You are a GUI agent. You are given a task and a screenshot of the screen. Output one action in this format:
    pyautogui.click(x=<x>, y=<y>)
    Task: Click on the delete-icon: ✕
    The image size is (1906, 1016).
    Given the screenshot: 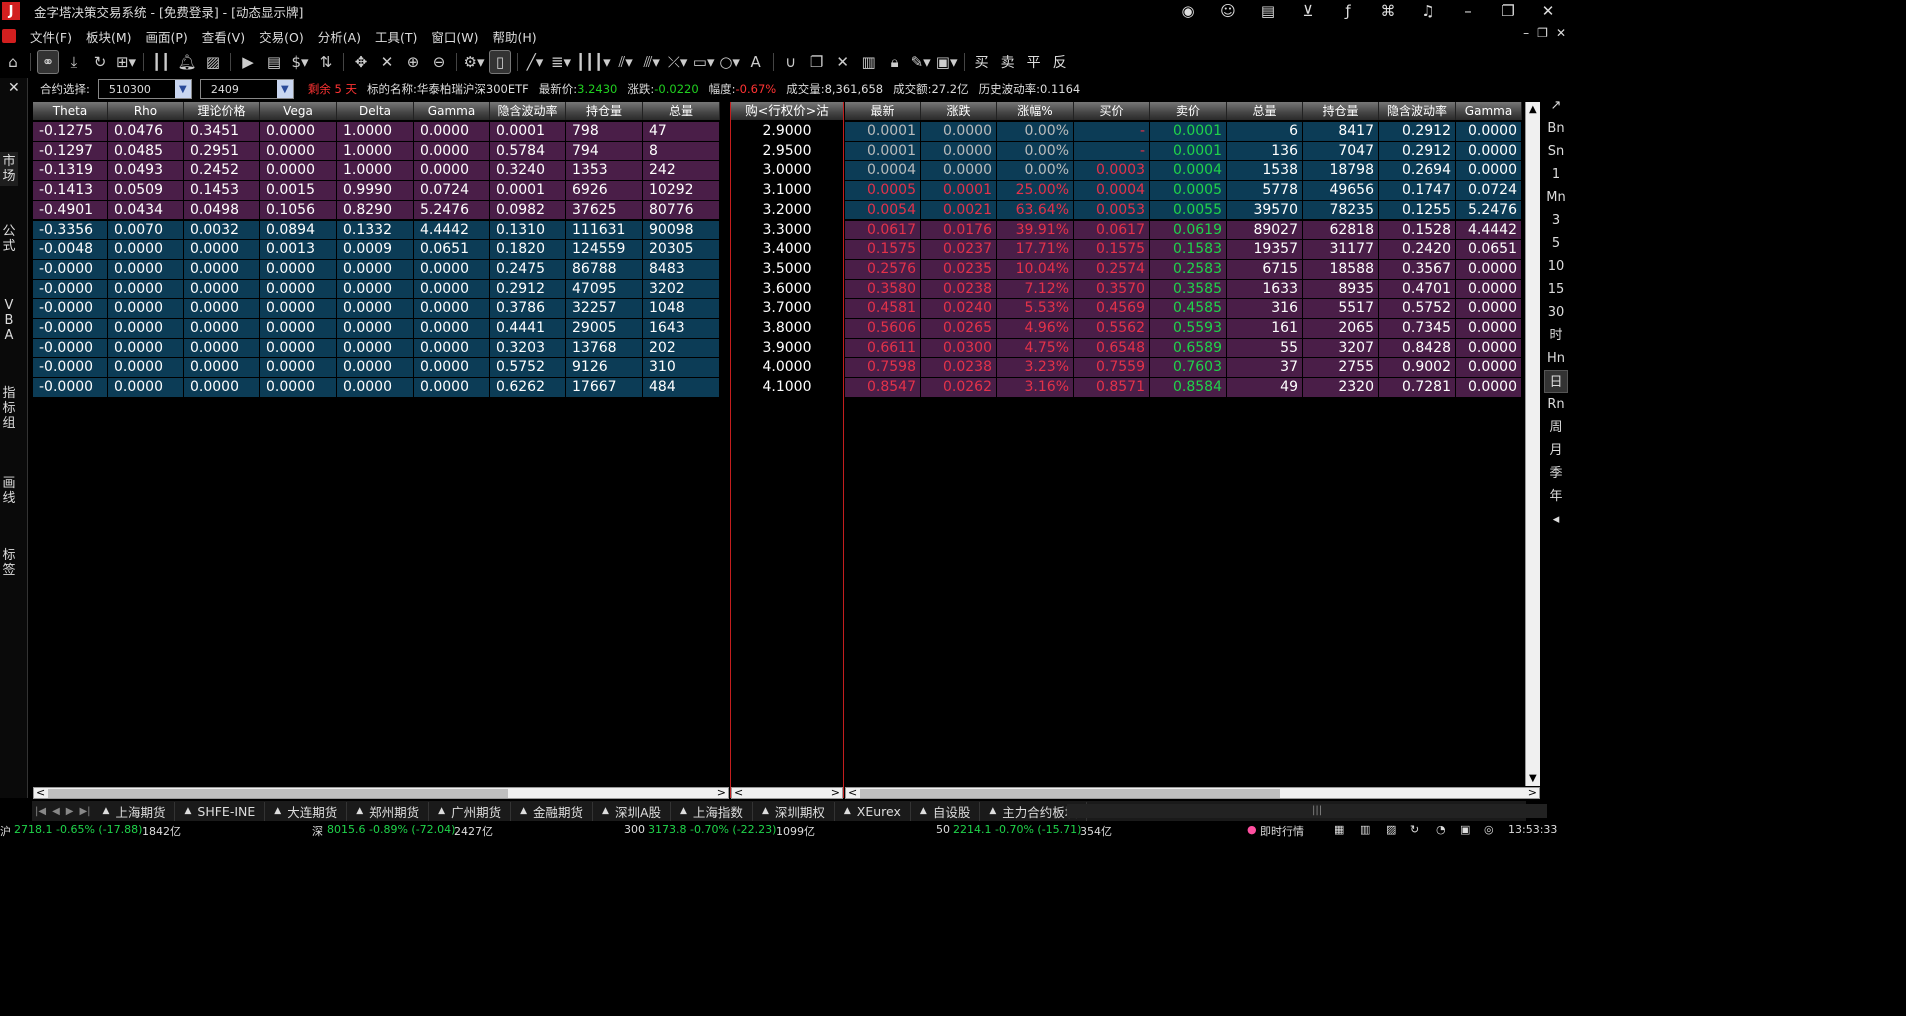 What is the action you would take?
    pyautogui.click(x=843, y=62)
    